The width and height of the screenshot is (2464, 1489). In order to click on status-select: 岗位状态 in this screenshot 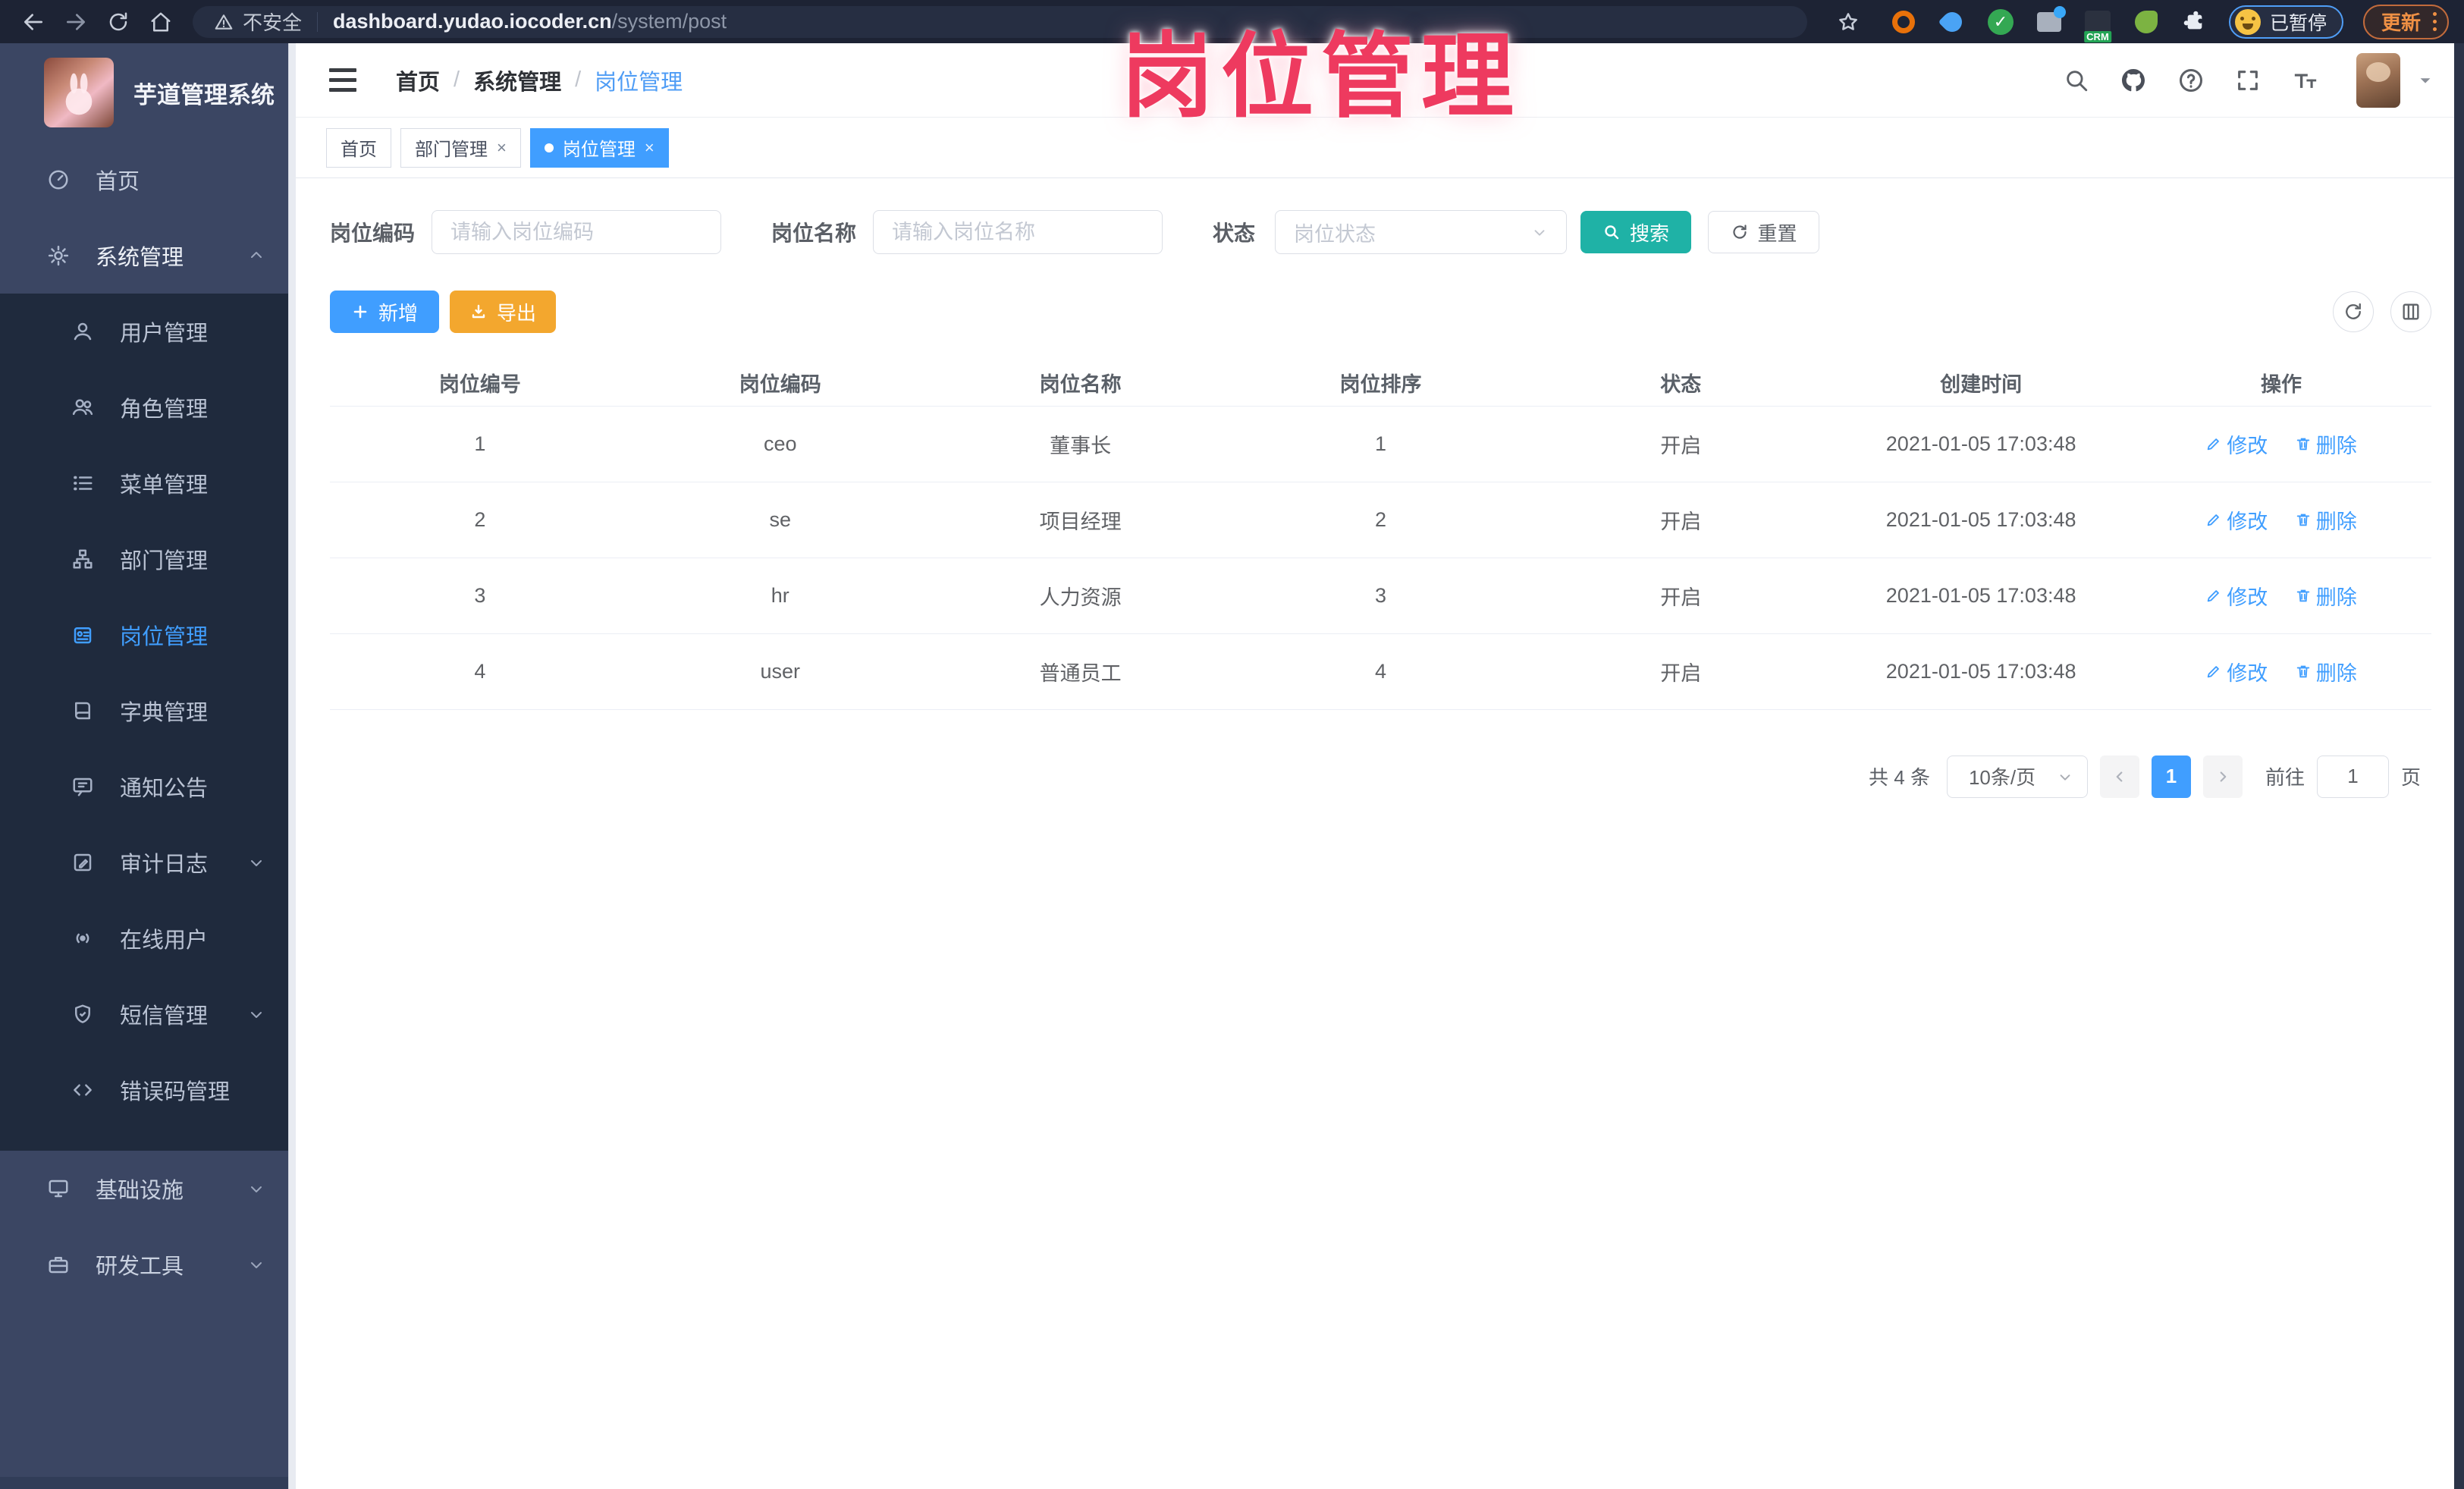, I will do `click(1421, 232)`.